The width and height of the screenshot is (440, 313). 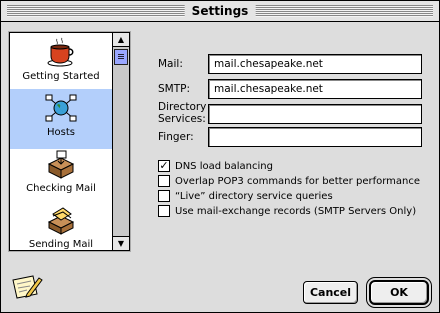 What do you see at coordinates (315, 64) in the screenshot?
I see `mail-server-input` at bounding box center [315, 64].